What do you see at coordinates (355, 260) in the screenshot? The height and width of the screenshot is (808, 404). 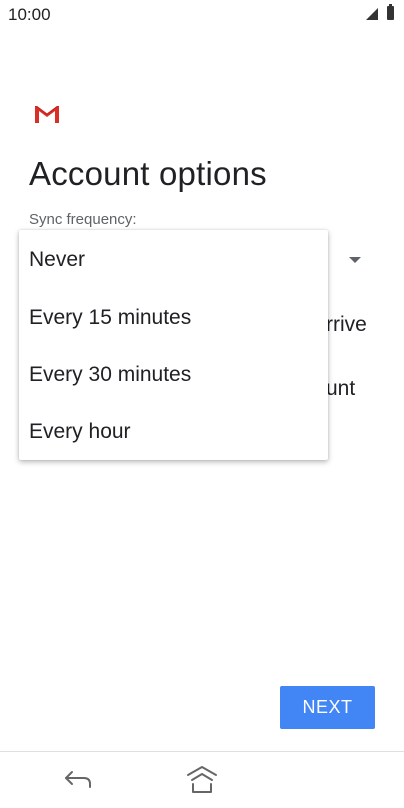 I see `dropdown-arrow-icon` at bounding box center [355, 260].